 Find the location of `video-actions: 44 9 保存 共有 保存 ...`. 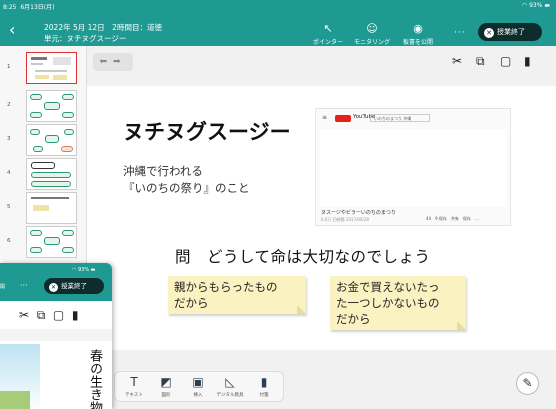

video-actions: 44 9 保存 共有 保存 ... is located at coordinates (452, 219).